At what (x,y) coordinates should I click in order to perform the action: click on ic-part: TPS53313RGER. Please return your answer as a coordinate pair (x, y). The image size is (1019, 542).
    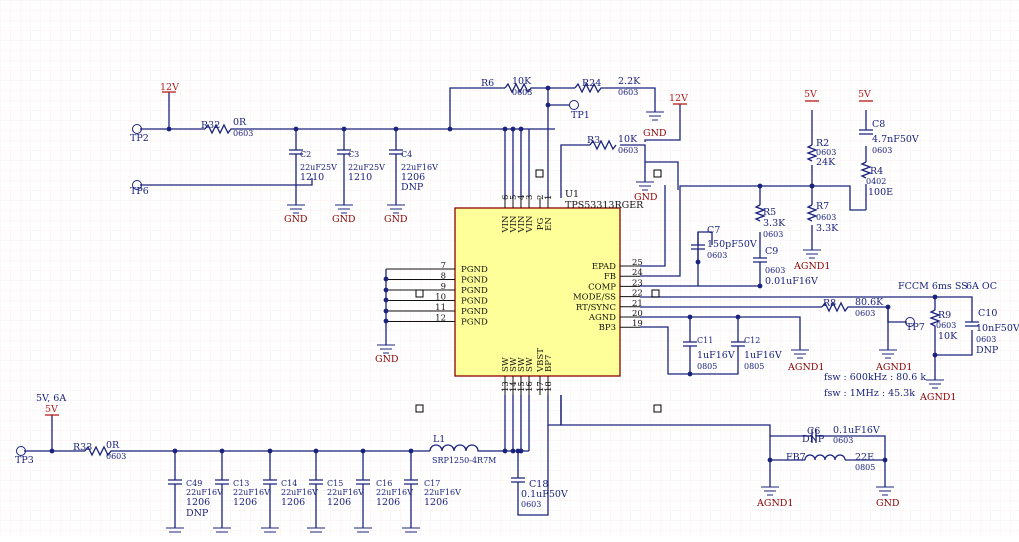
    Looking at the image, I should click on (604, 205).